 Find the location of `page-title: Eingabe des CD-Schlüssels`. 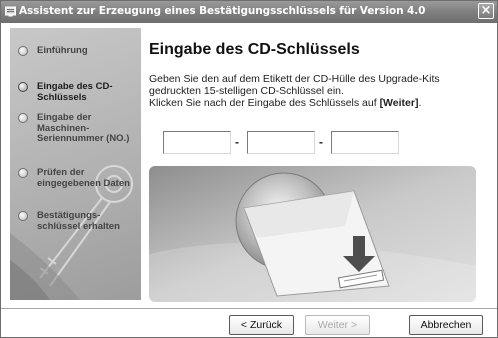

page-title: Eingabe des CD-Schlüssels is located at coordinates (254, 49).